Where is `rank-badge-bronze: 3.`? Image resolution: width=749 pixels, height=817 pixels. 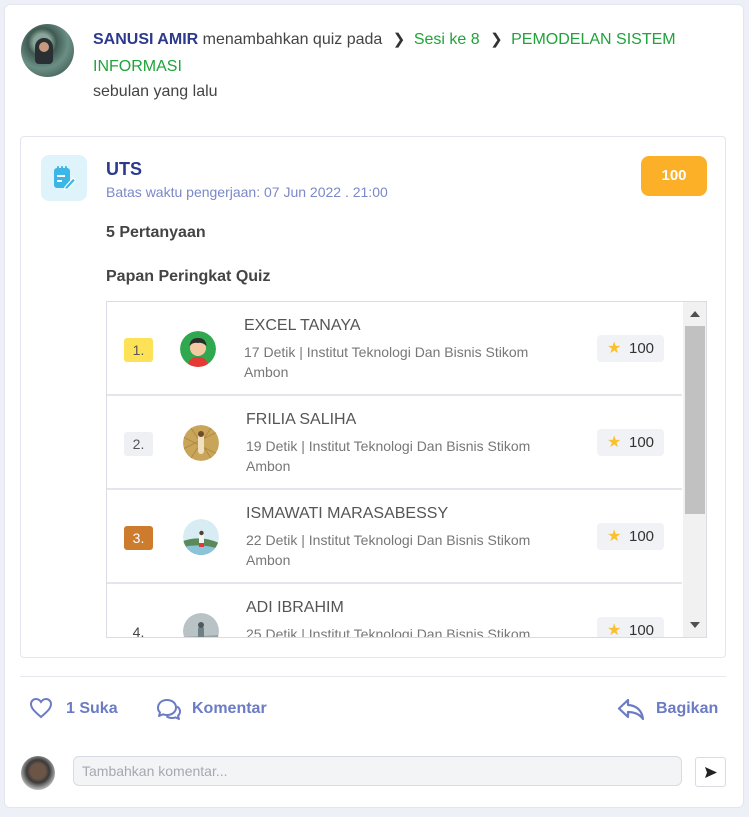 rank-badge-bronze: 3. is located at coordinates (138, 538).